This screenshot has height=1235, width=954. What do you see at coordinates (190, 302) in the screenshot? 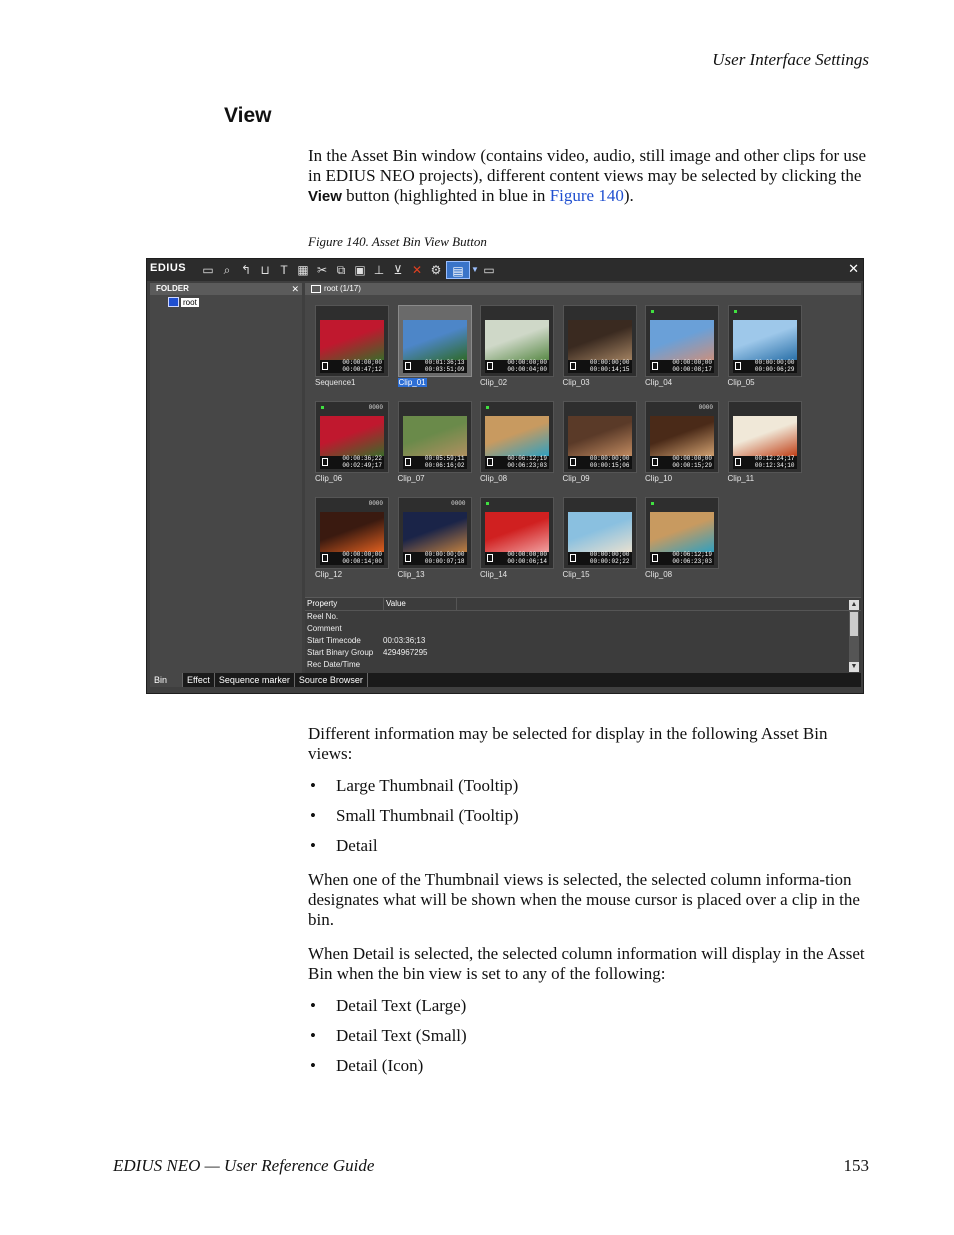
I see `folder-root-label: root` at bounding box center [190, 302].